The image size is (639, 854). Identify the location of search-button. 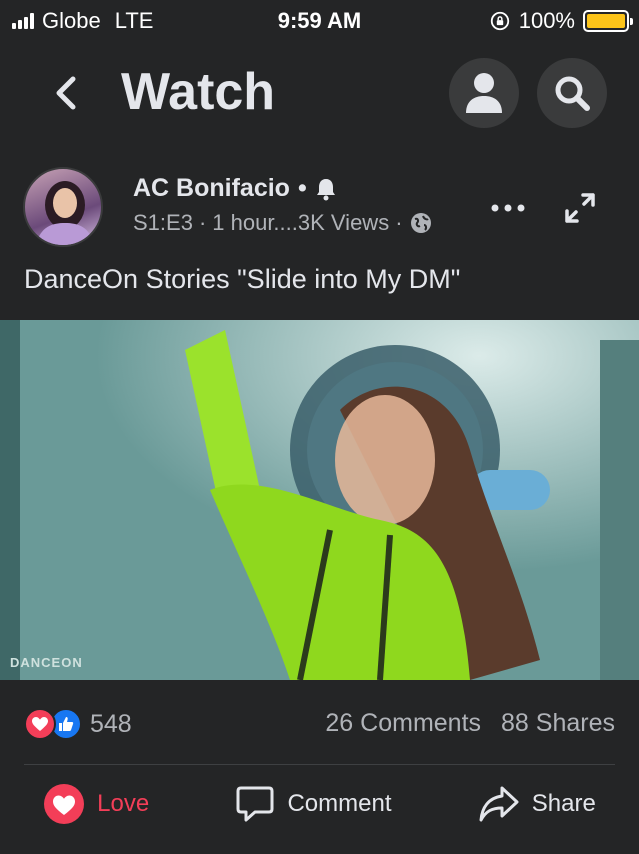
(572, 93).